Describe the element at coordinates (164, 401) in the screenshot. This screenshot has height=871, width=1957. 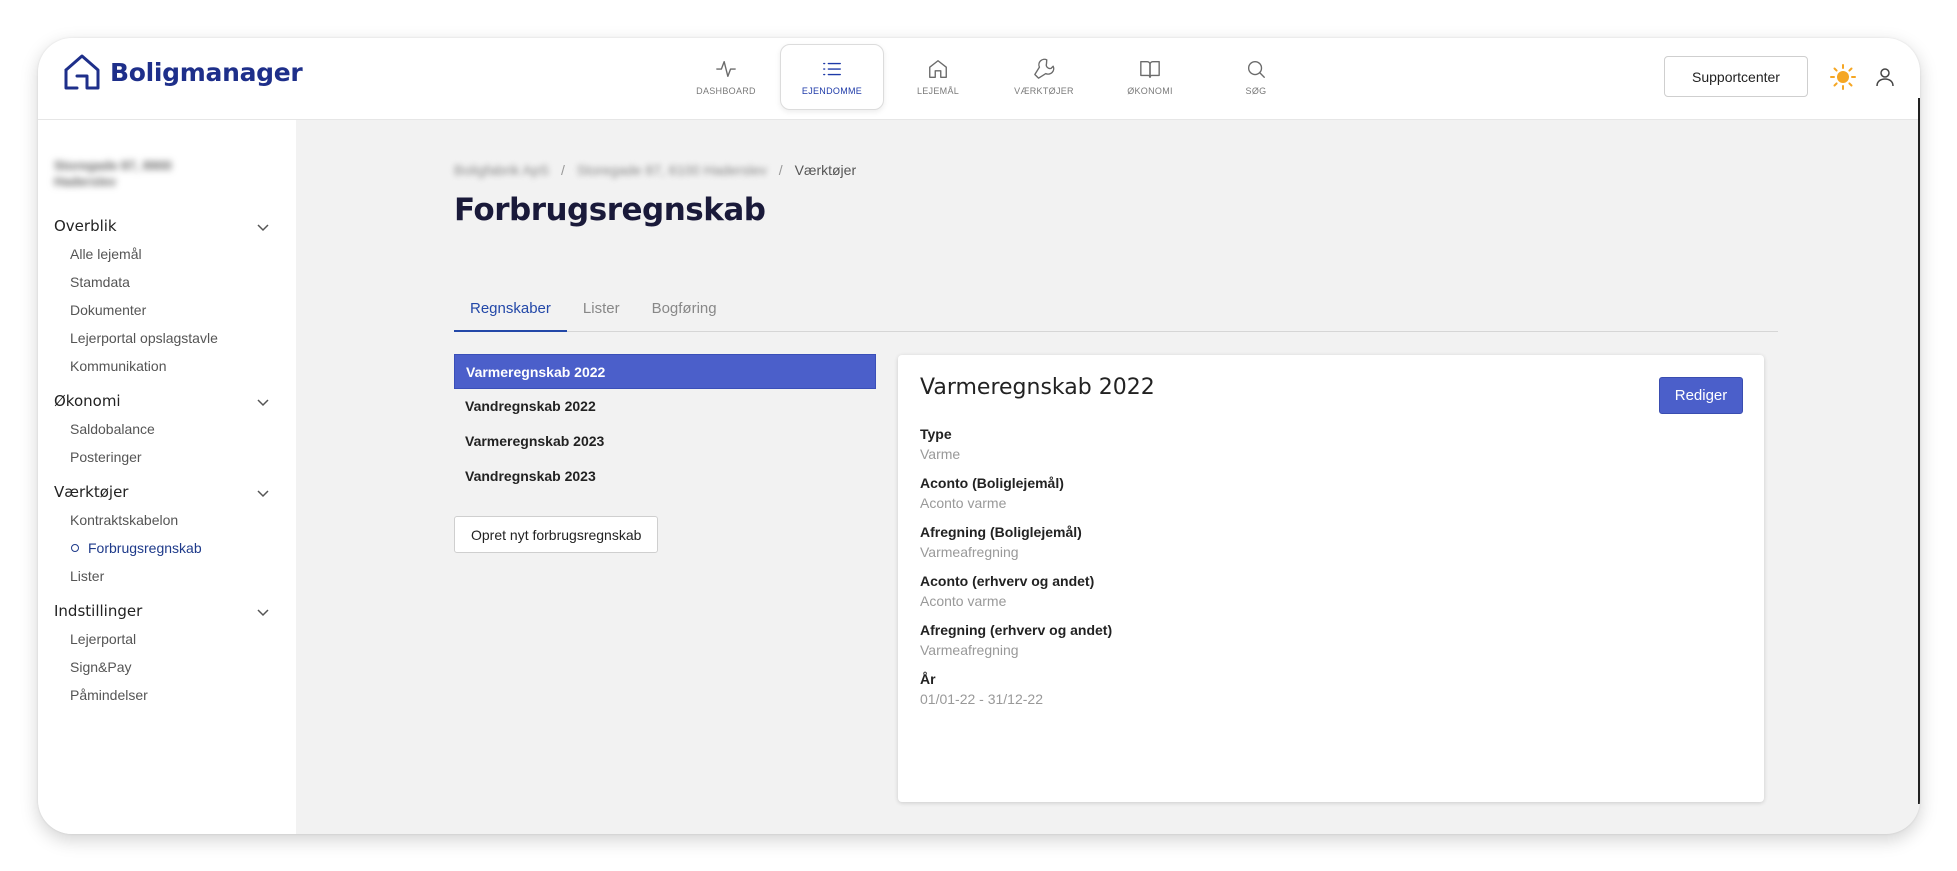
I see `sidebar-section-oekonomi: Økonomi` at that location.